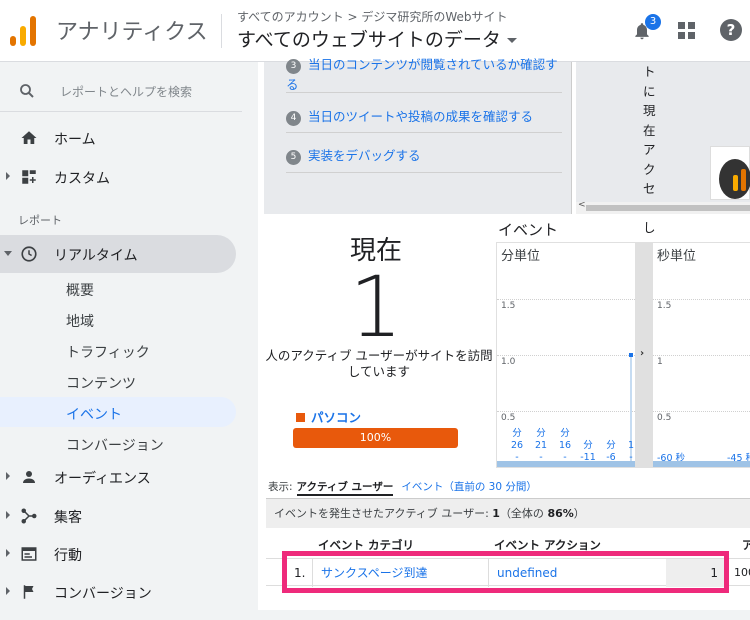  I want to click on show-label: 表示:, so click(280, 487).